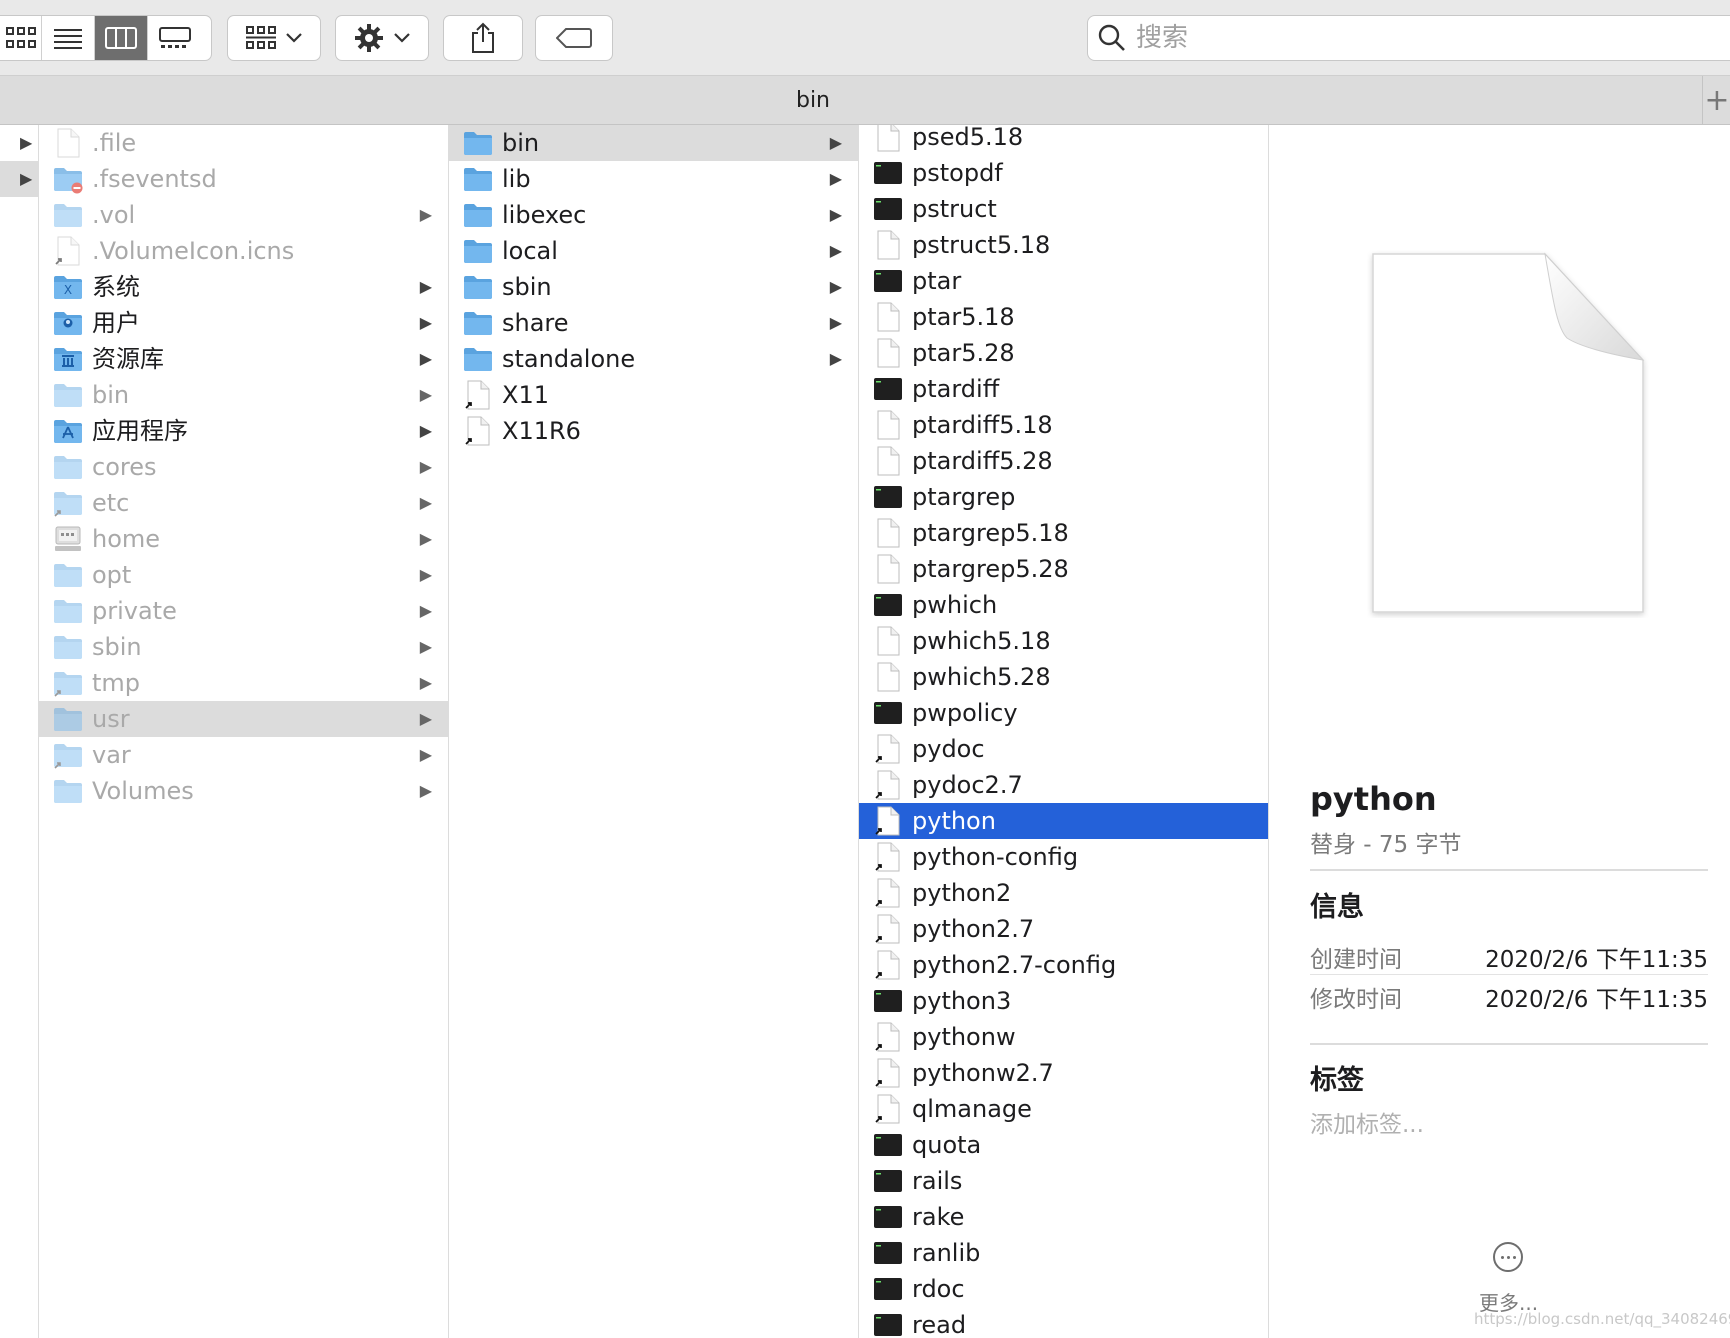 The width and height of the screenshot is (1730, 1338). I want to click on item-label: pstruct5.18, so click(981, 245).